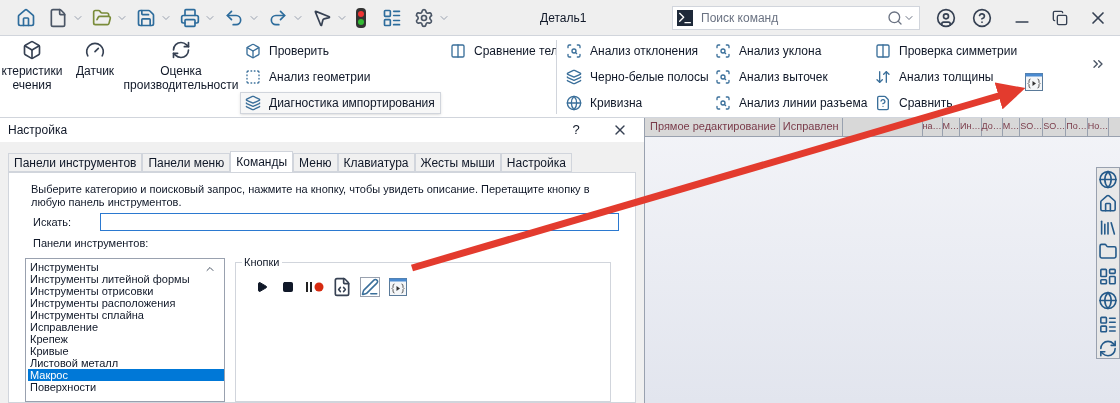 The image size is (1120, 403). I want to click on search-input-field, so click(359, 222).